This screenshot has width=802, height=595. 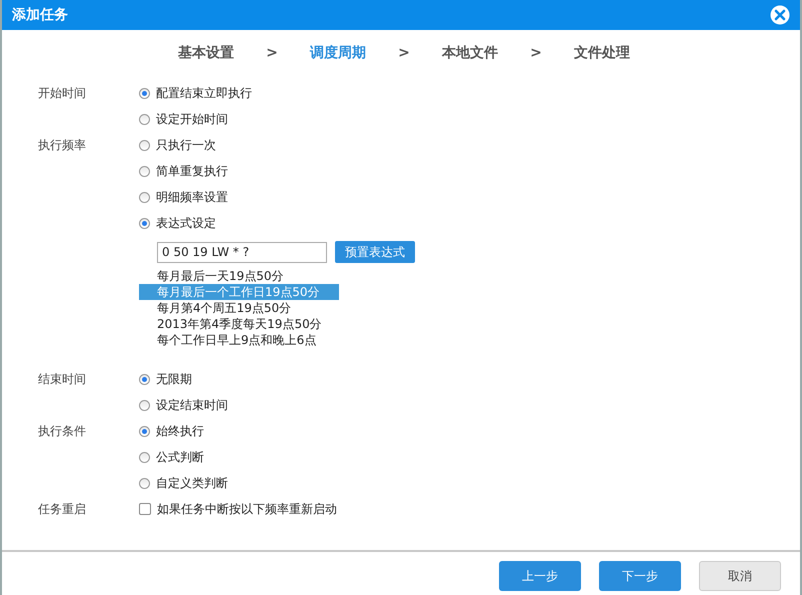 I want to click on preset-item: 每个工作日早上9点和晚上6点, so click(x=239, y=340).